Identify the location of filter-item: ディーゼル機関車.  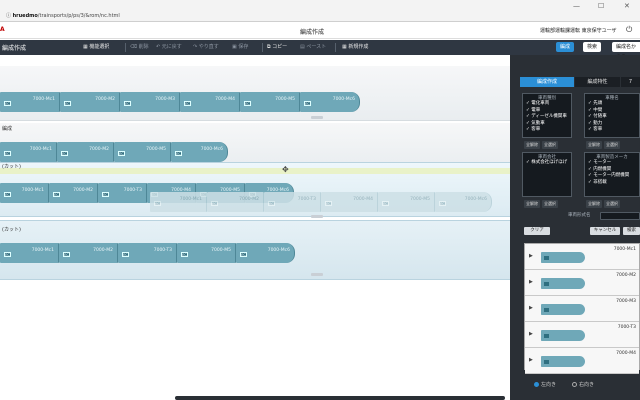
(547, 117).